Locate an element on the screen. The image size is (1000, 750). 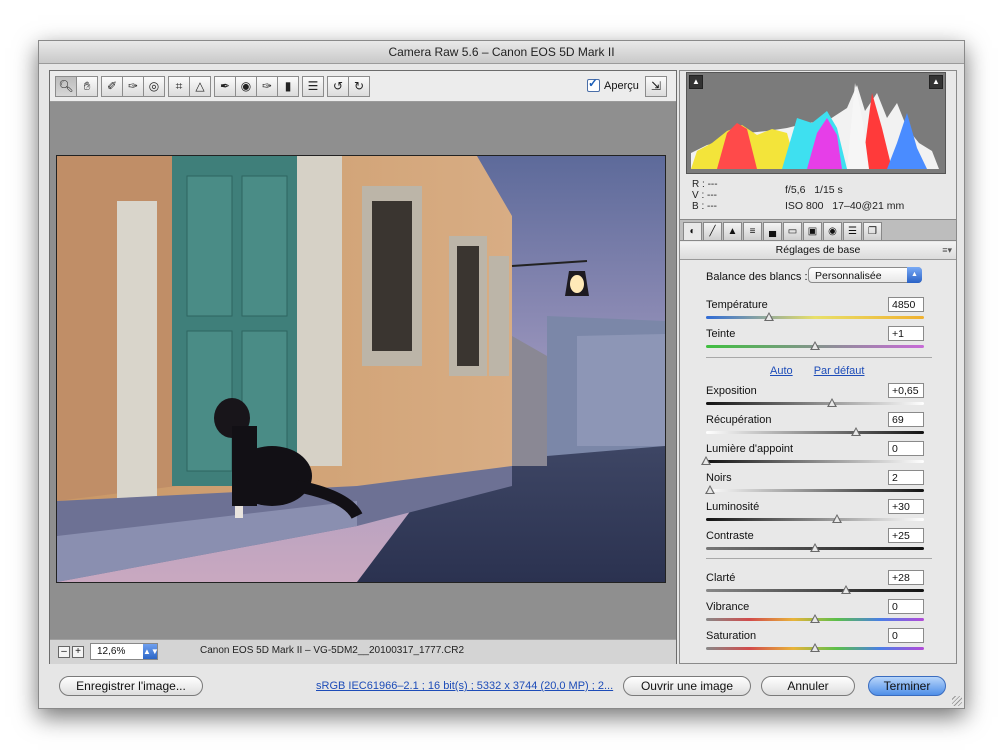
preview-checkbox: ✓ Aperçu is located at coordinates (613, 84).